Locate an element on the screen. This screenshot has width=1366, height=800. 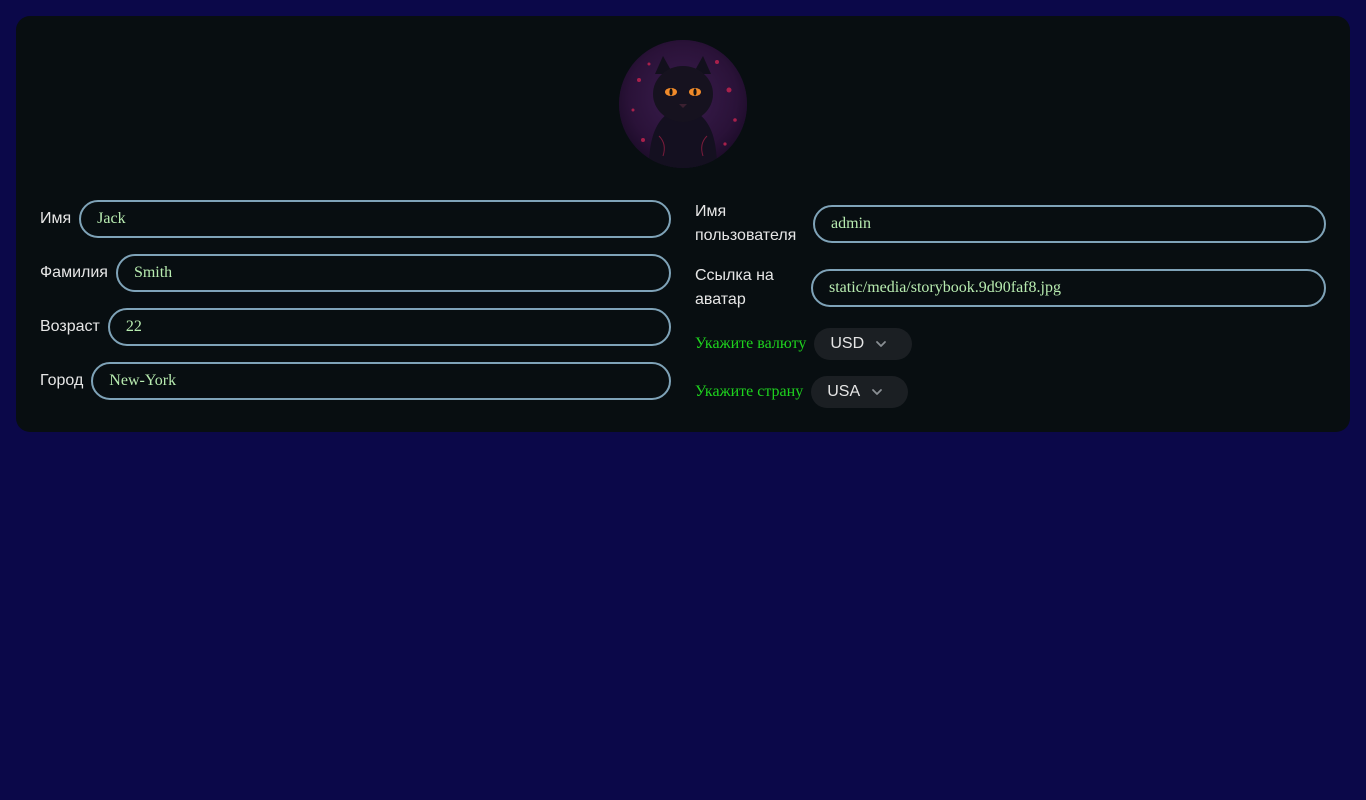
avatar-link-label-line1: Ссылка на is located at coordinates (734, 275).